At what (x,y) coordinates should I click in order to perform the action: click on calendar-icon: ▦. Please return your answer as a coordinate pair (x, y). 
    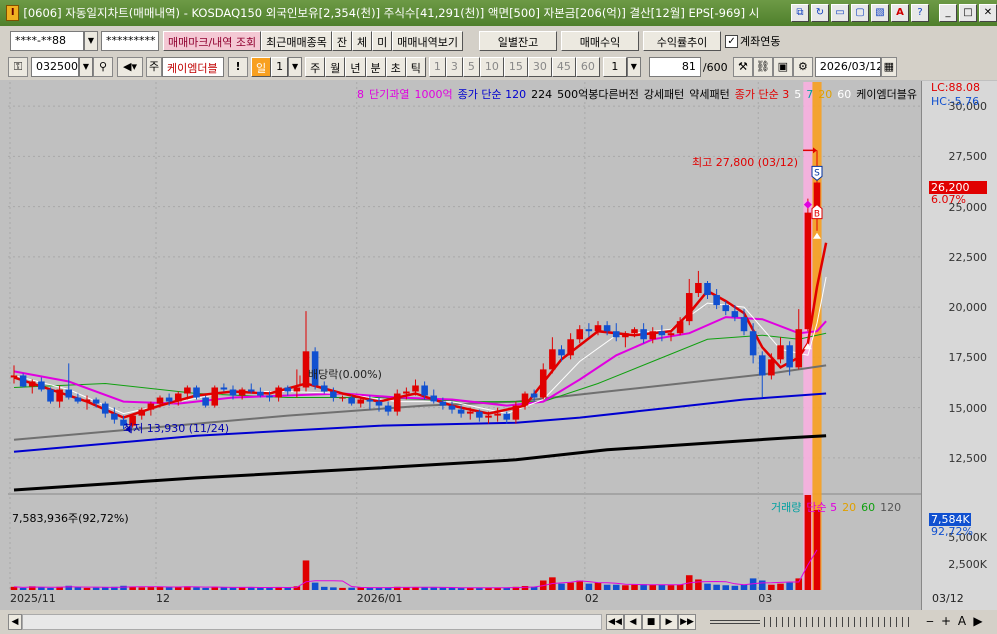
    Looking at the image, I should click on (888, 67).